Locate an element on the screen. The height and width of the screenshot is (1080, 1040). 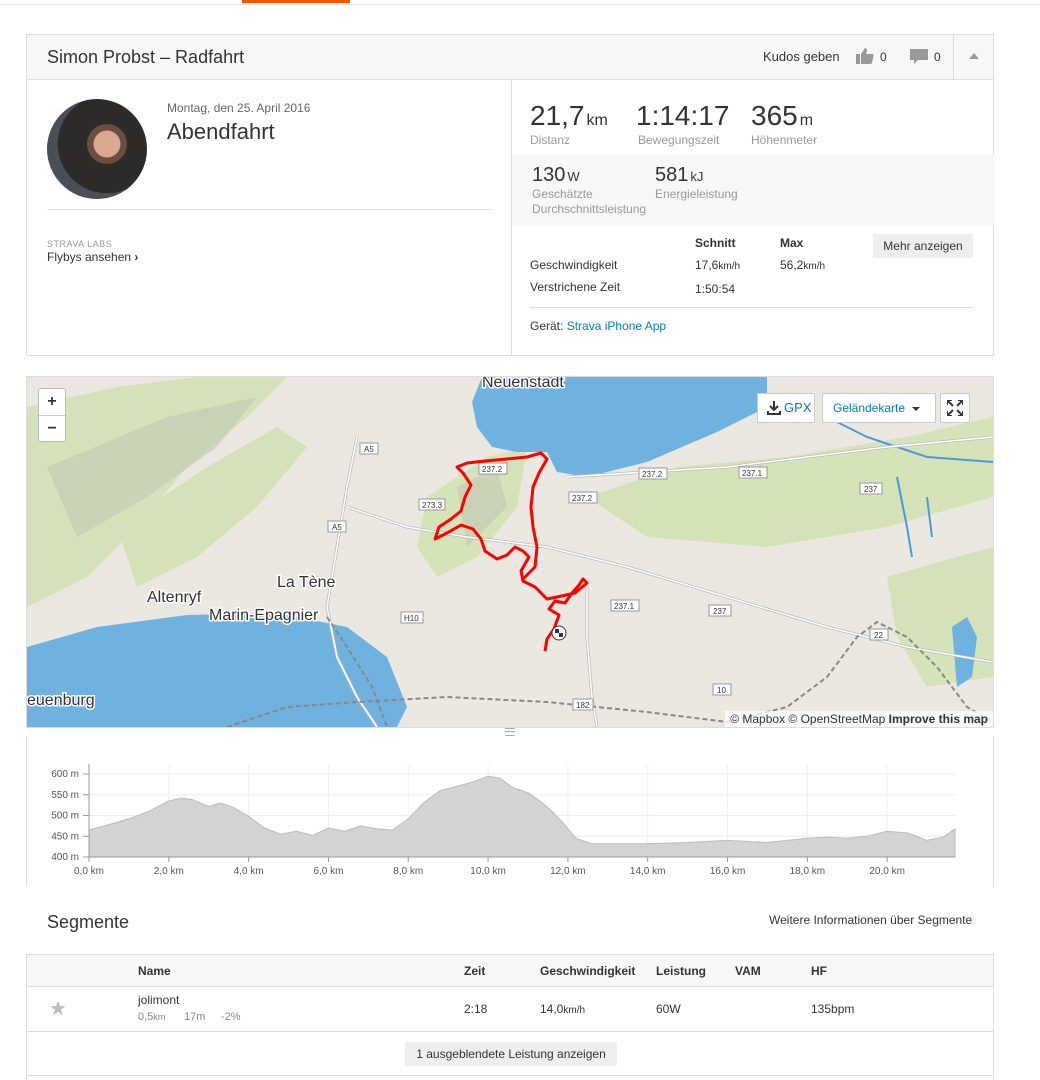
chevron-up-icon is located at coordinates (974, 56).